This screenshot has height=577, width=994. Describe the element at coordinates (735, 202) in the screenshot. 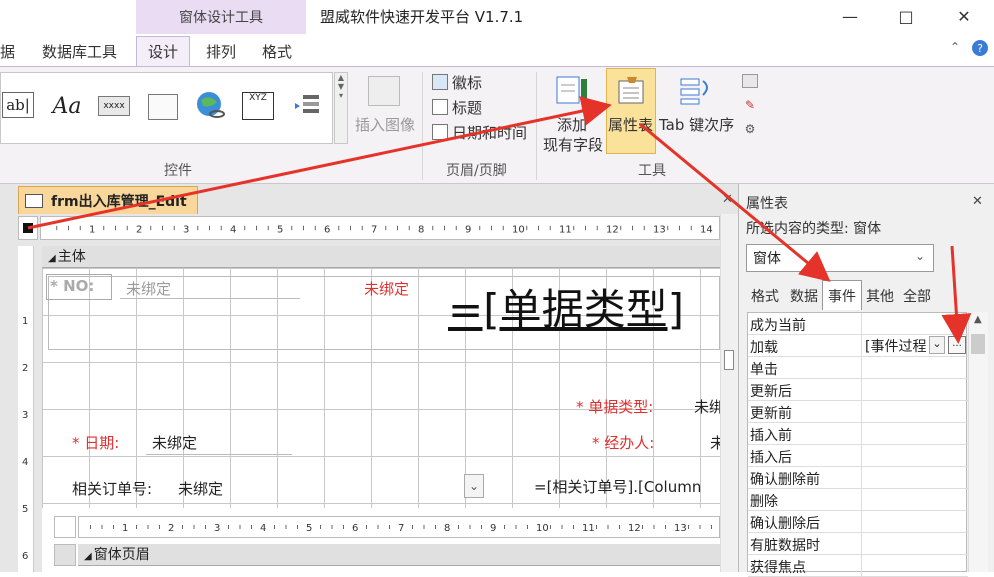

I see `arrow-property-to-event-tab` at that location.